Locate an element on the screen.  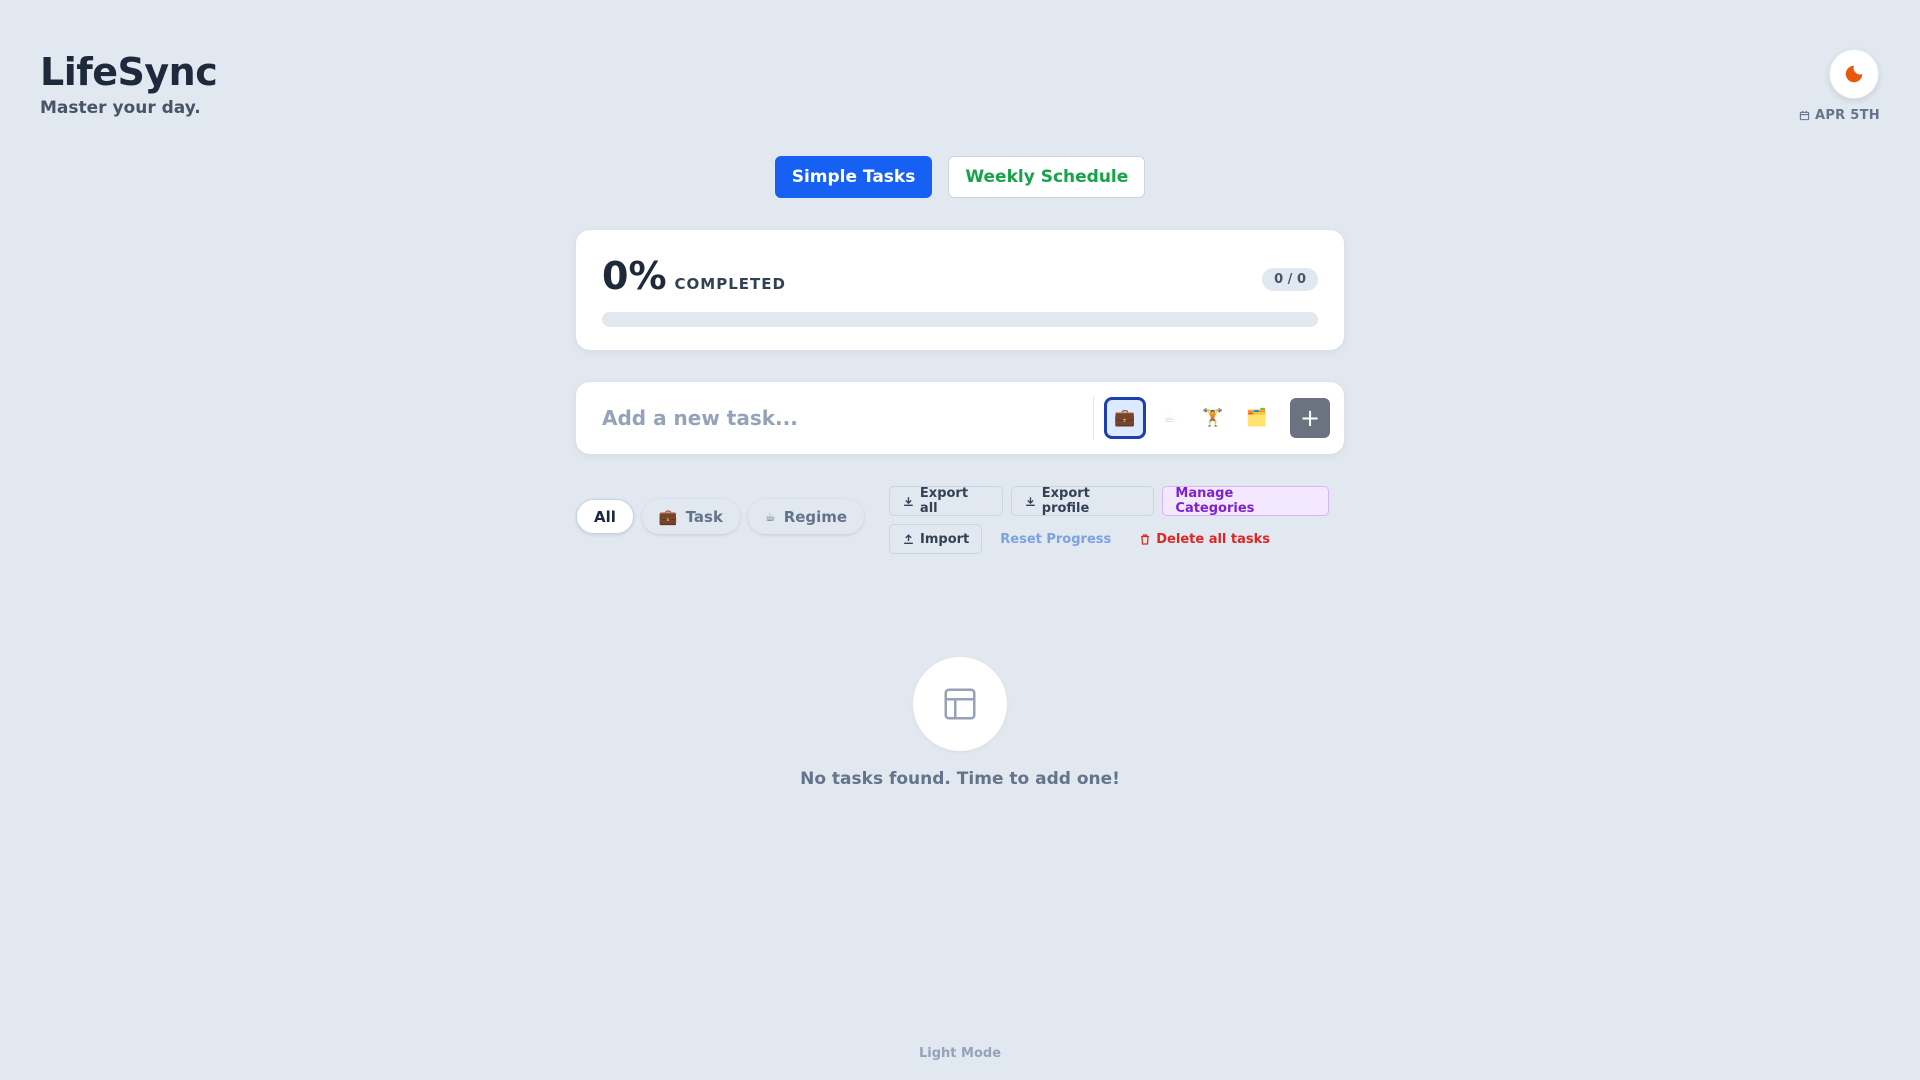
filter-label: Task is located at coordinates (704, 516).